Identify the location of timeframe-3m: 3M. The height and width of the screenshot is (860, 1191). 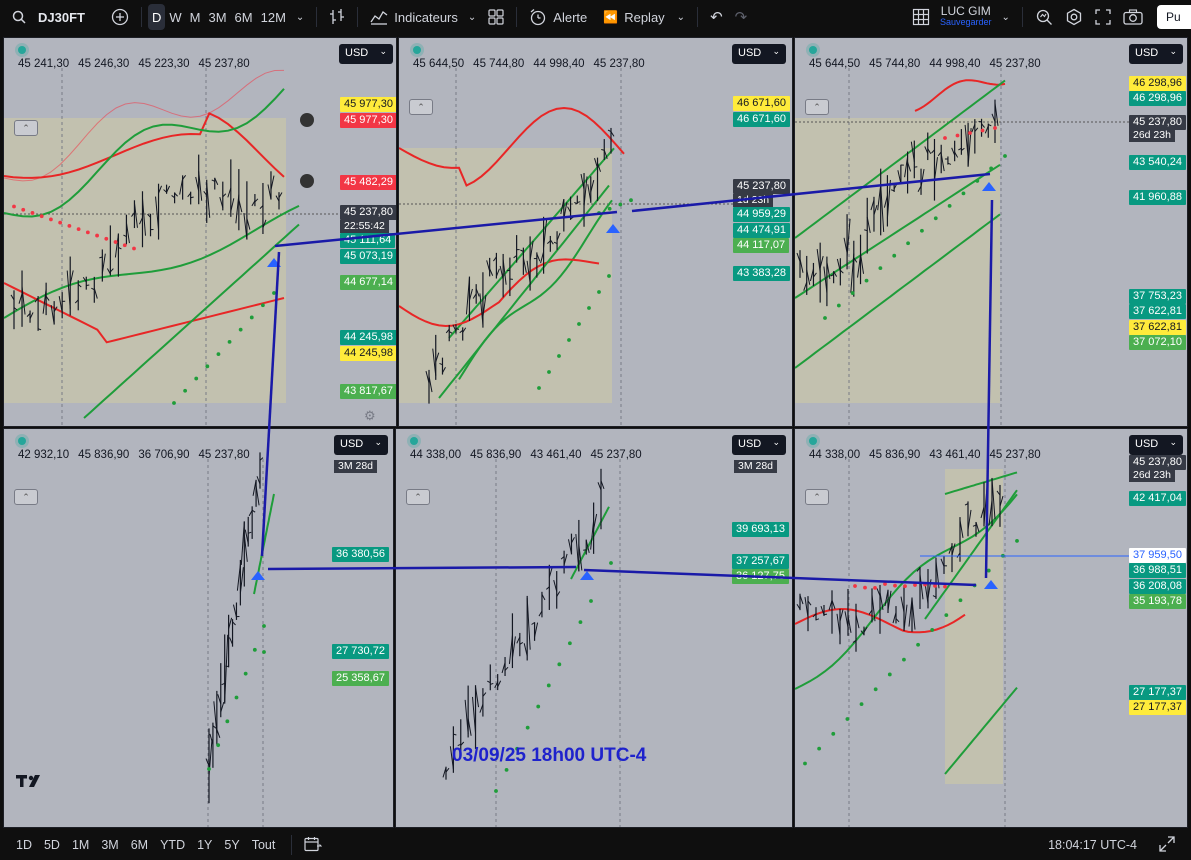
(217, 17).